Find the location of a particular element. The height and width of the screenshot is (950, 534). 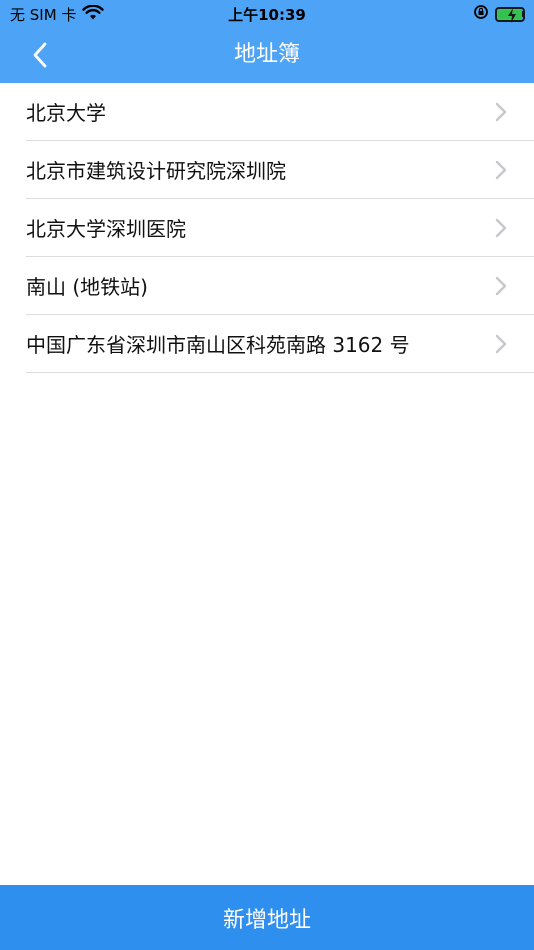

add-address-button: 新增地址 is located at coordinates (267, 917).